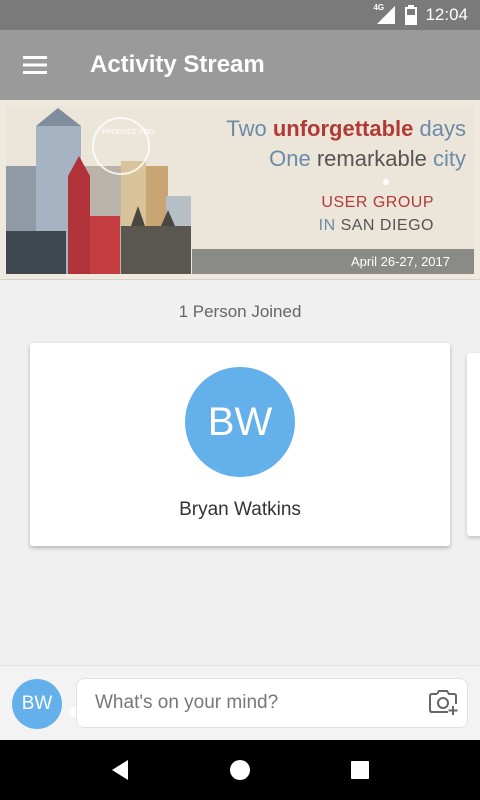 The width and height of the screenshot is (480, 800). I want to click on signal-icon: 4G, so click(385, 14).